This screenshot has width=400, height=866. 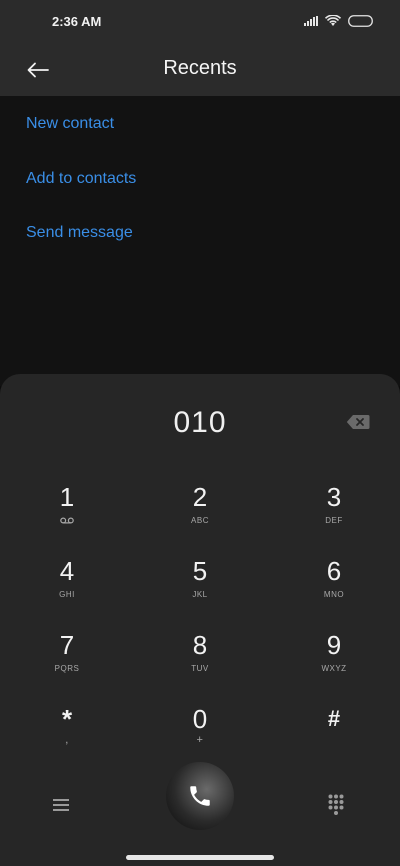 I want to click on dialed-number: 010, so click(x=200, y=422).